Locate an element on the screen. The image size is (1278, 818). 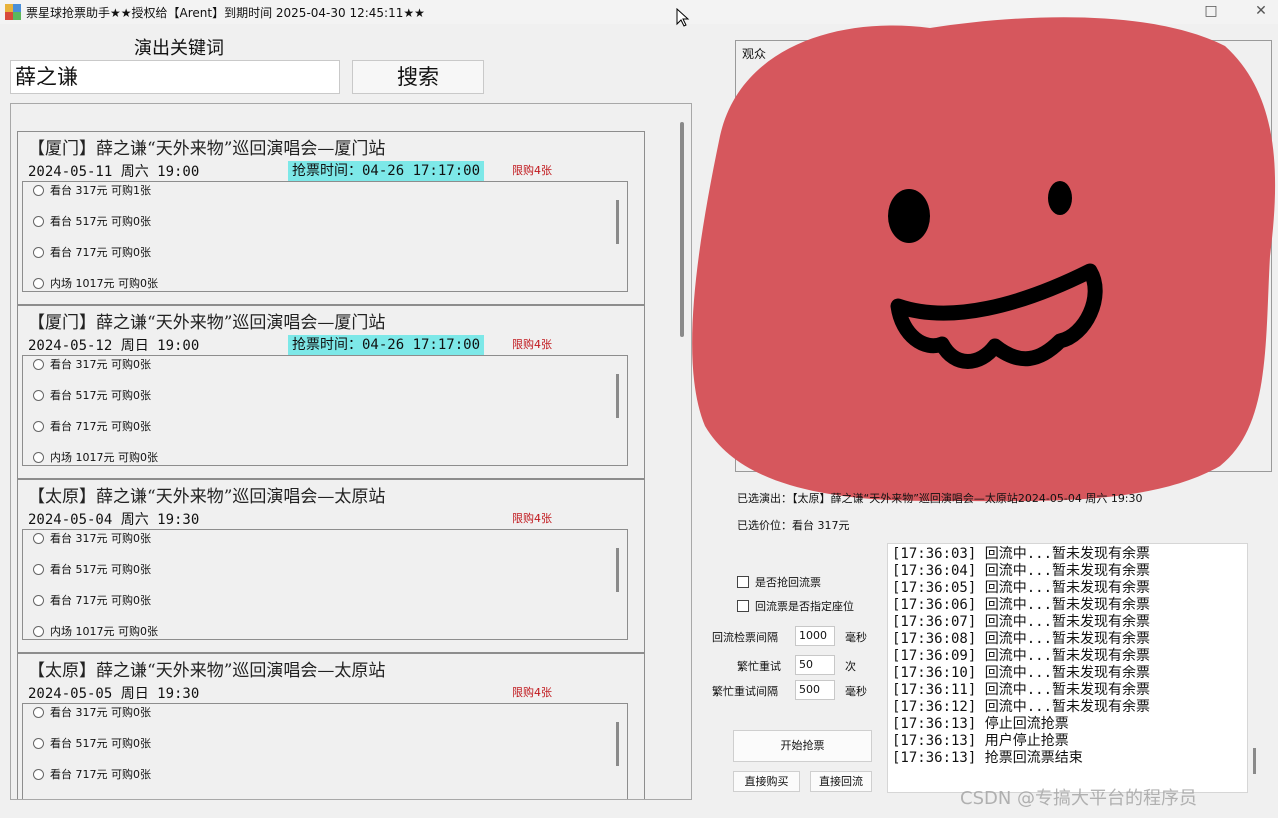
start-grab-button: 开始抢票 is located at coordinates (802, 746).